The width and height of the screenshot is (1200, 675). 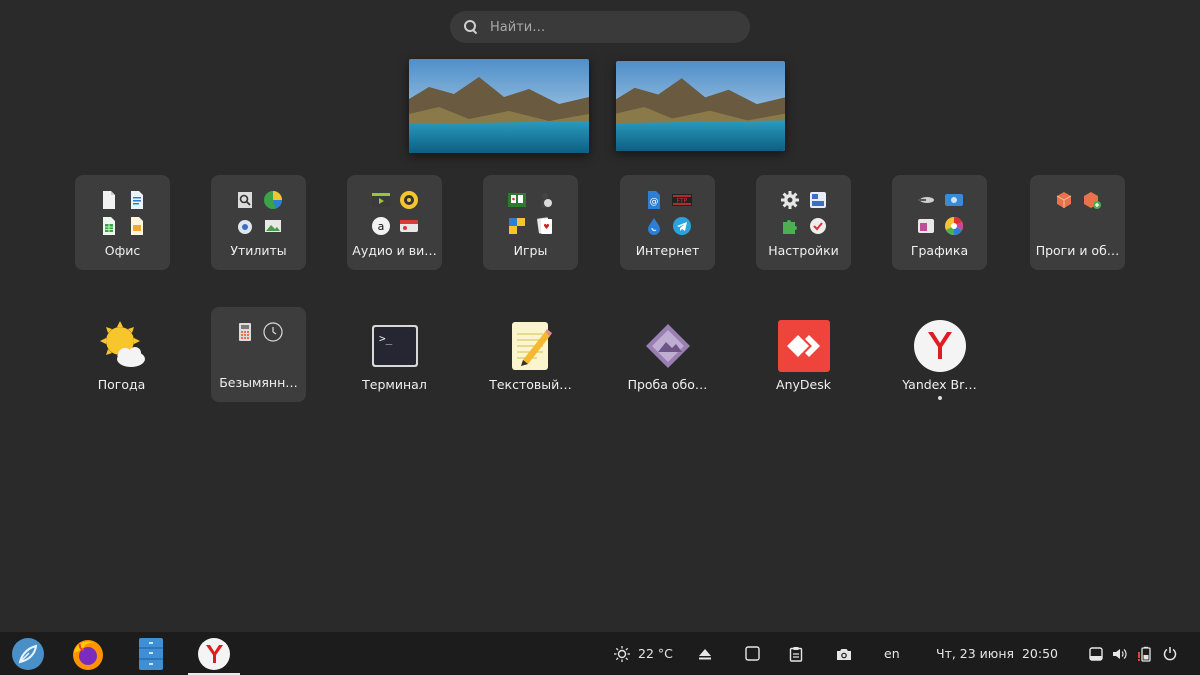 I want to click on document-icon, so click(x=108, y=200).